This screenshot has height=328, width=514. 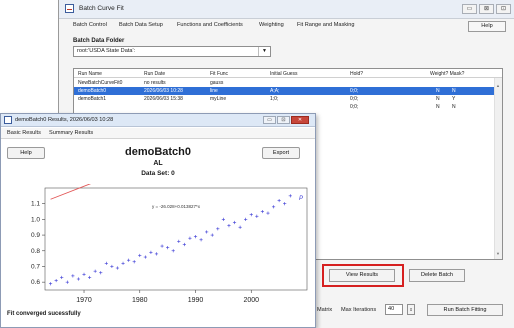 I want to click on fit-status-text: Fit converged sucessfully, so click(x=44, y=314).